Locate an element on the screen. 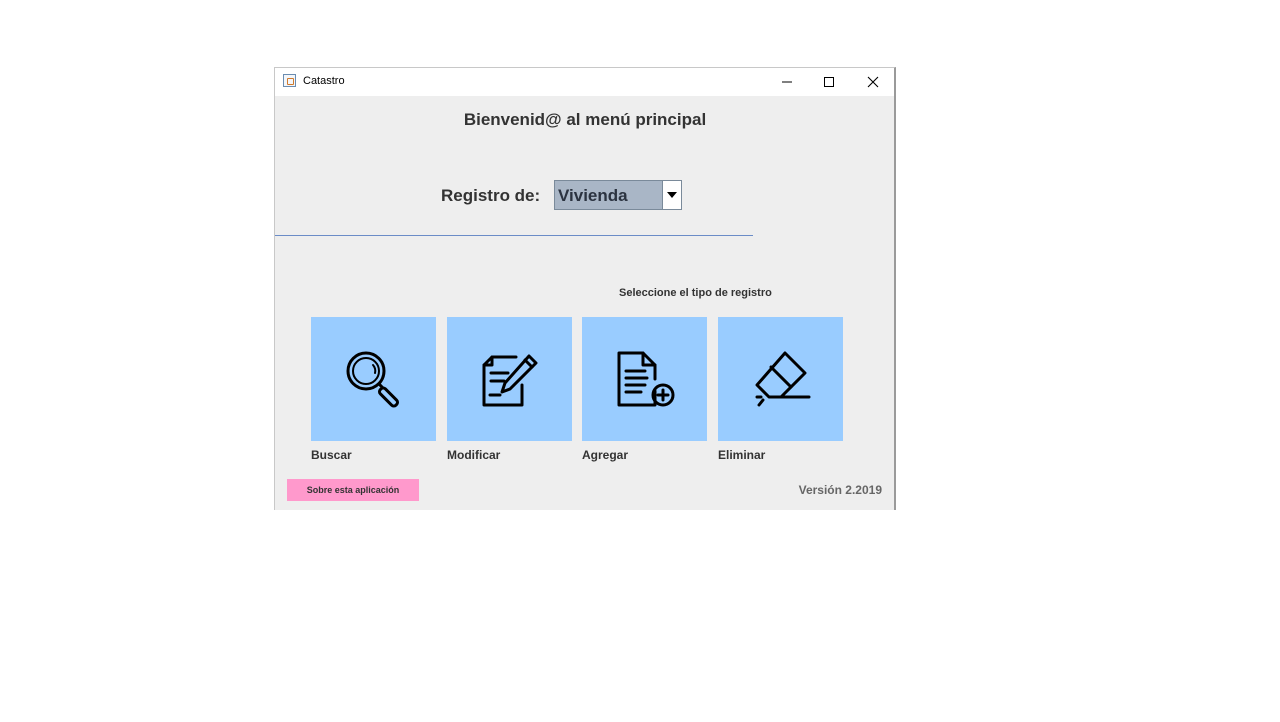 This screenshot has width=1280, height=722. eraser-icon is located at coordinates (782, 379).